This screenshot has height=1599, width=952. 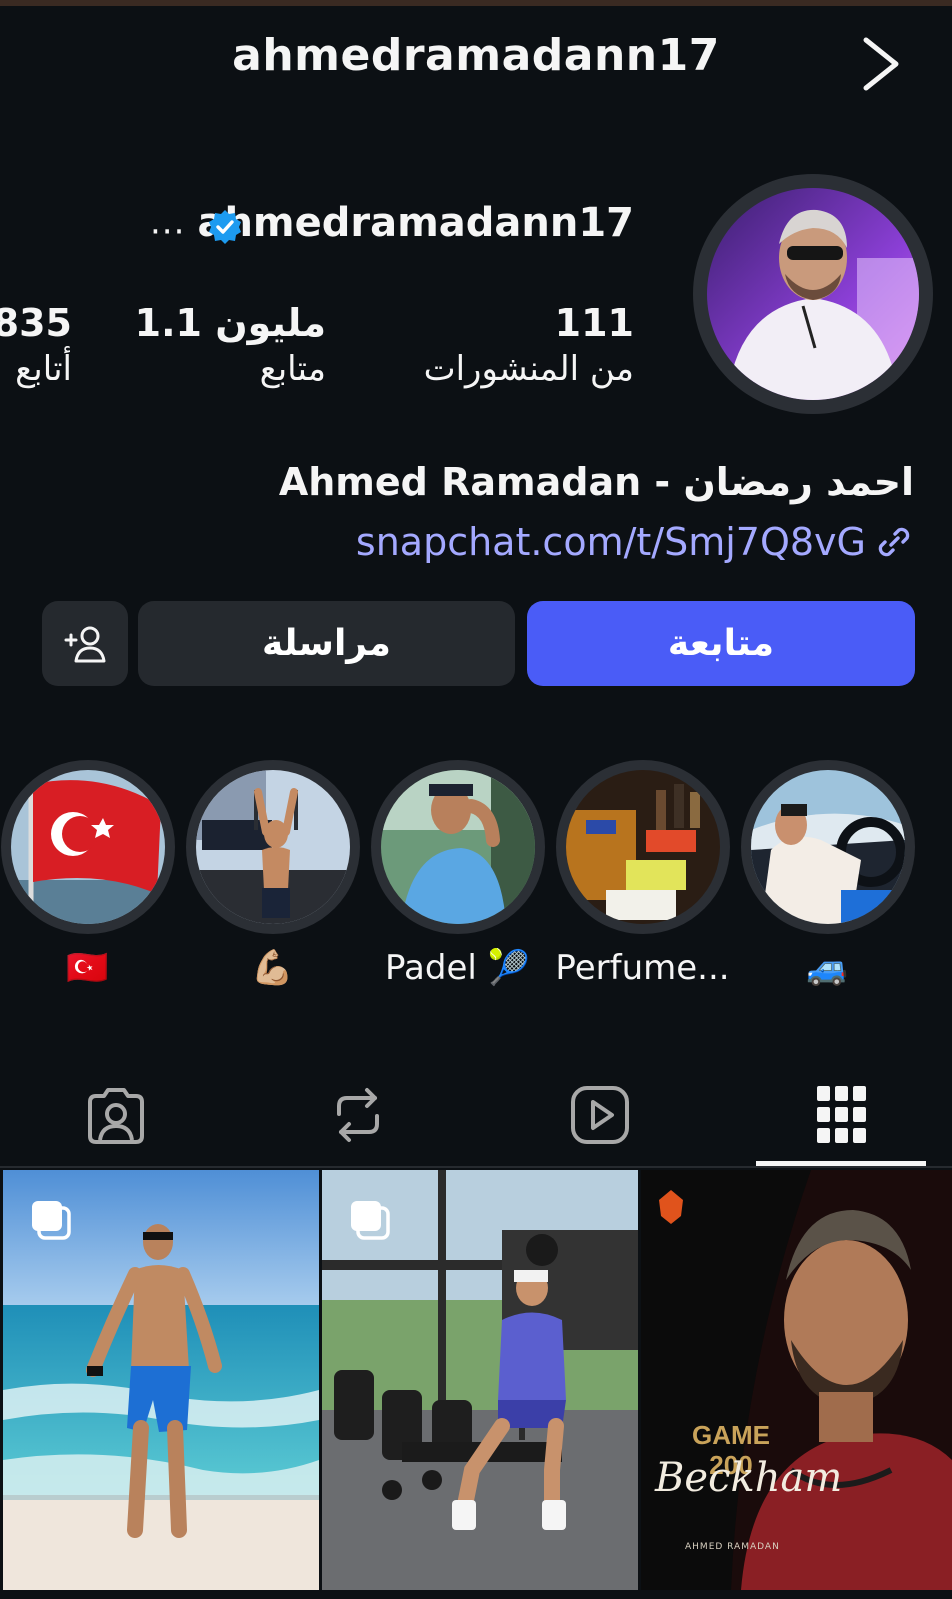 I want to click on verified-badge-icon, so click(x=225, y=227).